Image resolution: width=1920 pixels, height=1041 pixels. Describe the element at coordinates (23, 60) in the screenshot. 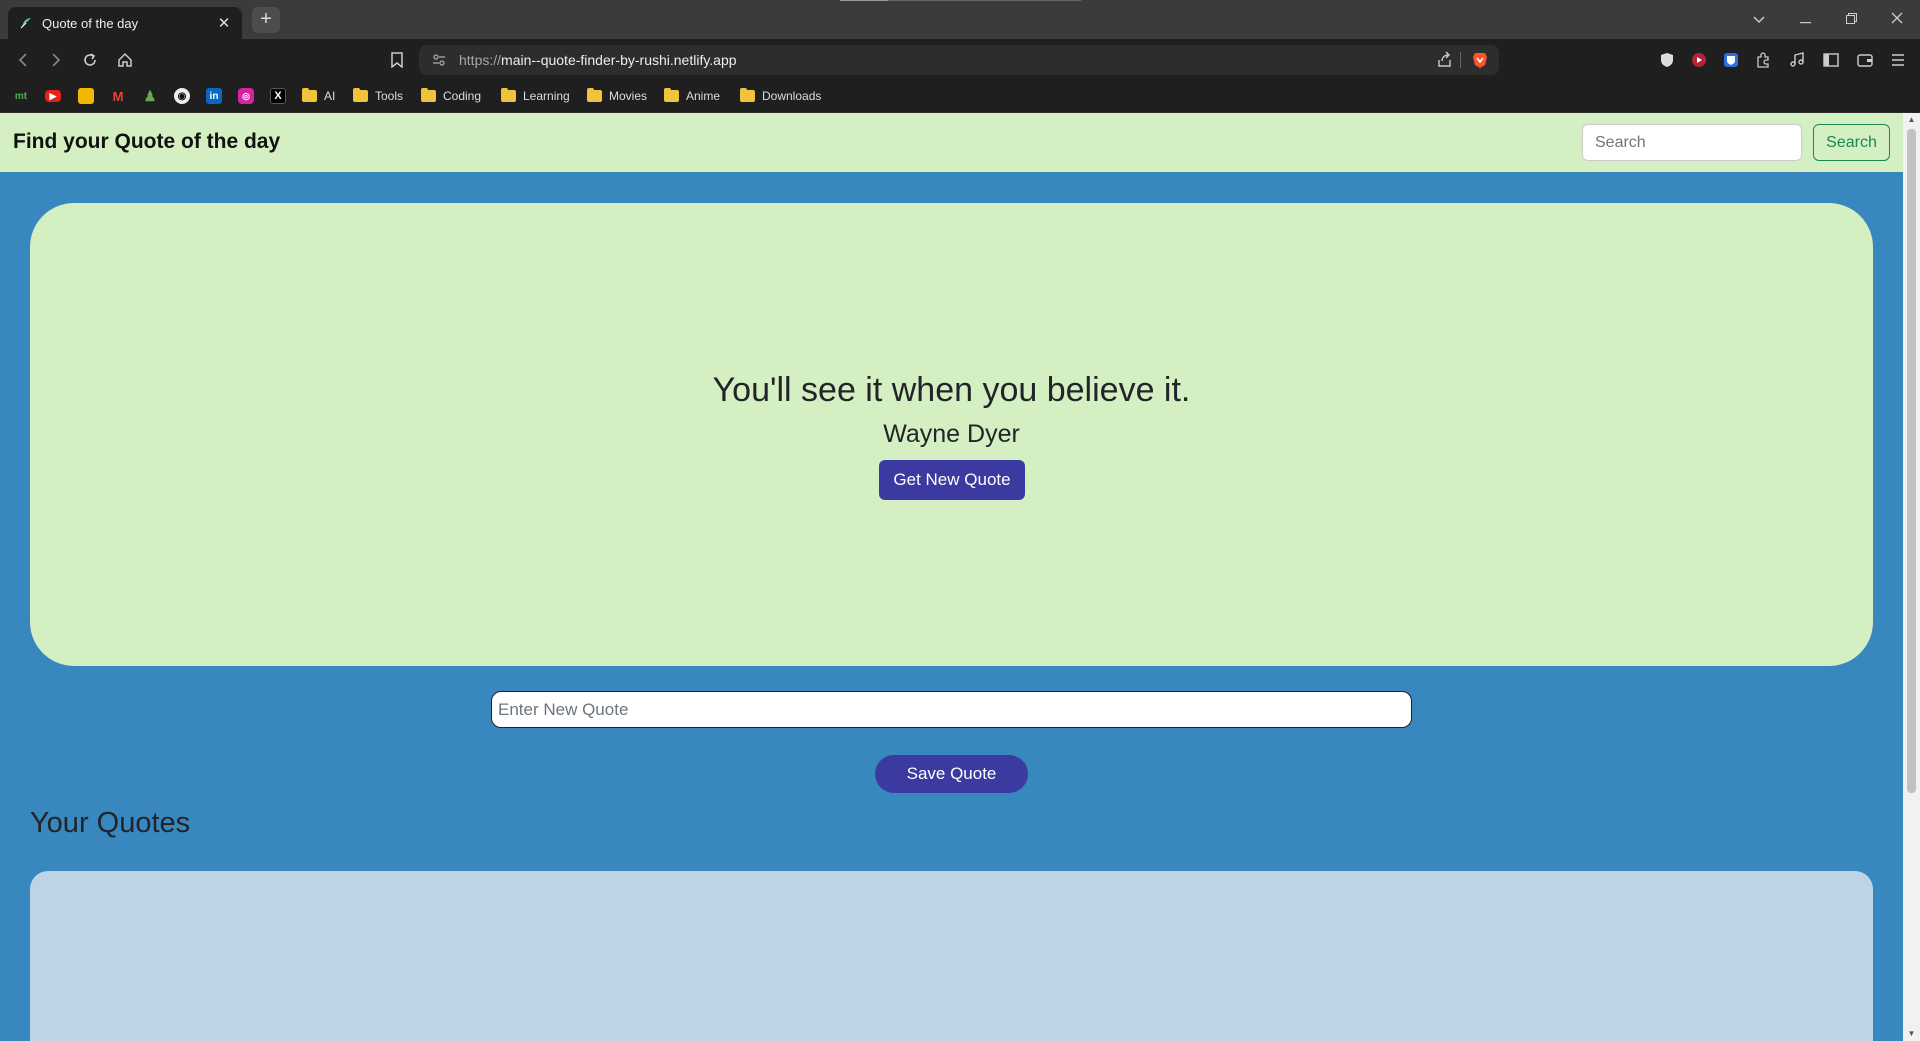

I see `back-icon` at that location.